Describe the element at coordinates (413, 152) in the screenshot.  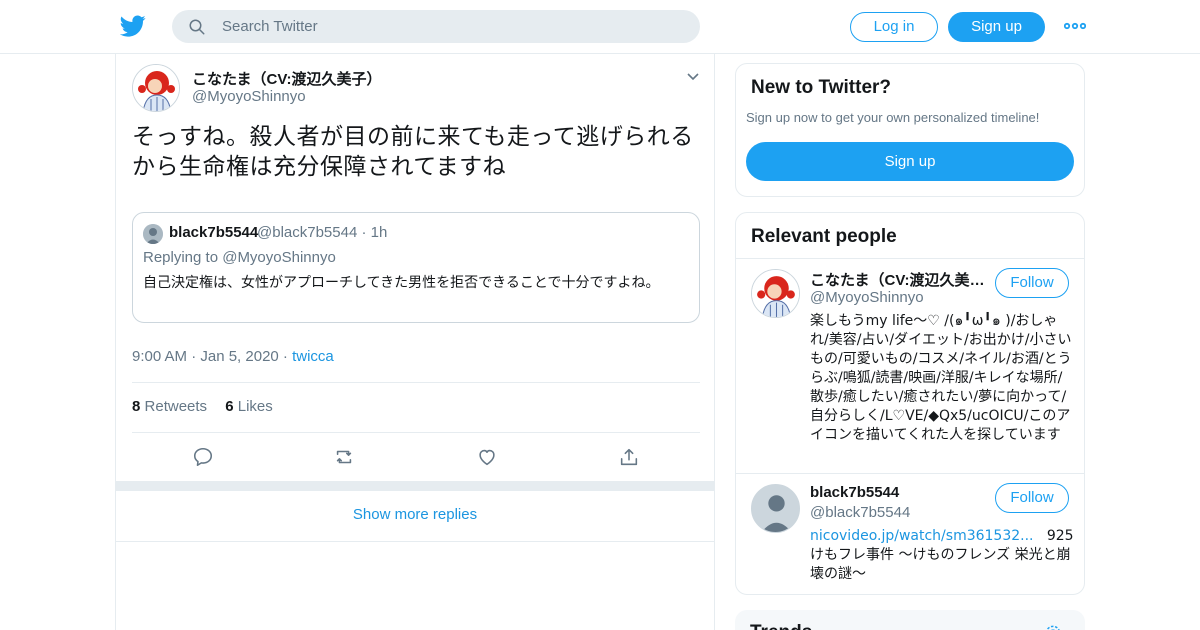
I see `tweet-text: そっすね。殺人者が目の前に来ても走って逃げられるから生命権は充分保障されてますね` at that location.